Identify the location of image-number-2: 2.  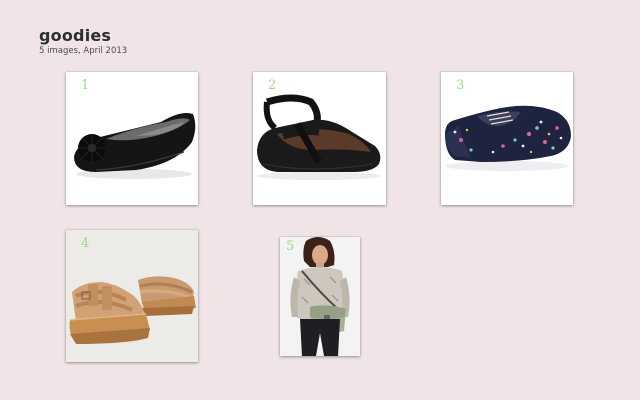
(272, 85).